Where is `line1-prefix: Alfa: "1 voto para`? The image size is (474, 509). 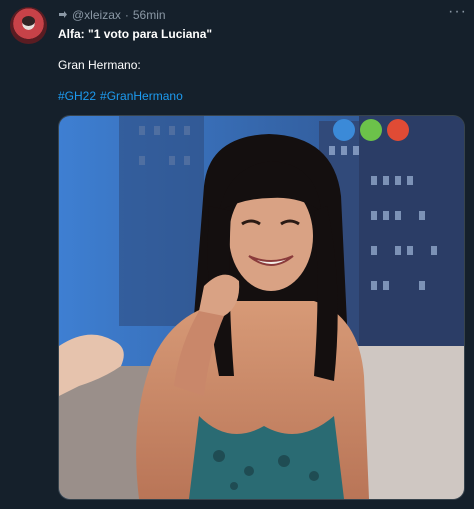 line1-prefix: Alfa: "1 voto para is located at coordinates (110, 34).